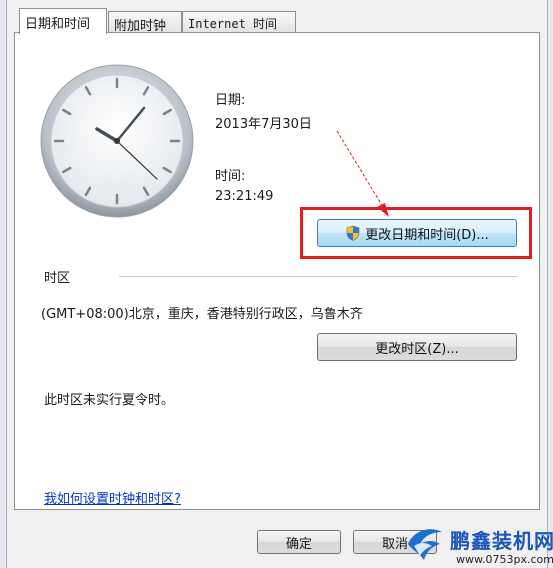  What do you see at coordinates (3, 284) in the screenshot?
I see `window-left-border` at bounding box center [3, 284].